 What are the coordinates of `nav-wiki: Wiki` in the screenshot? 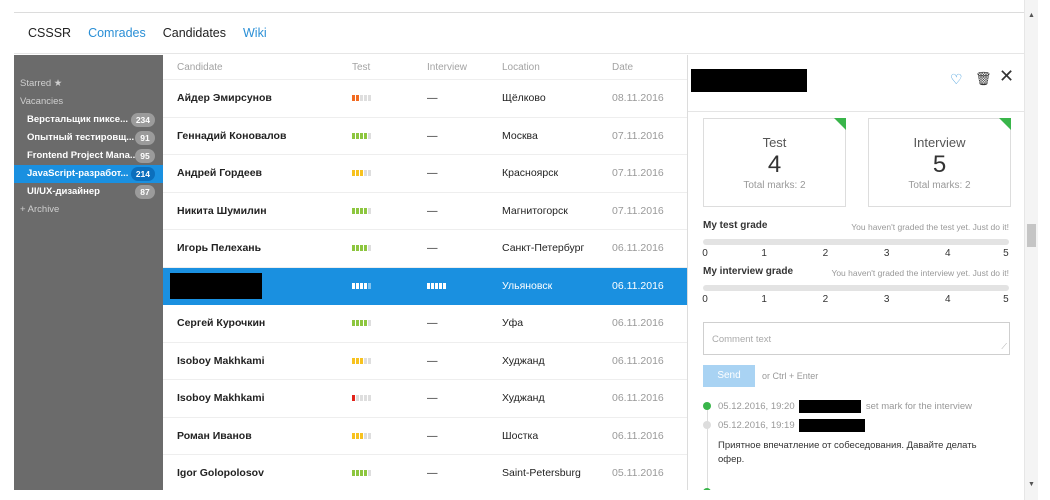 It's located at (255, 33).